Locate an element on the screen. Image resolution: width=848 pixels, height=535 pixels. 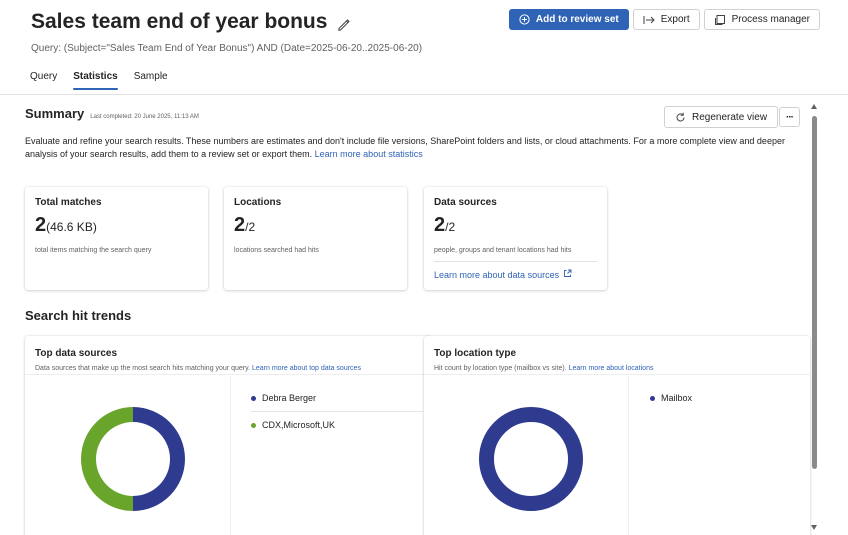
open-in-new-icon is located at coordinates (567, 274).